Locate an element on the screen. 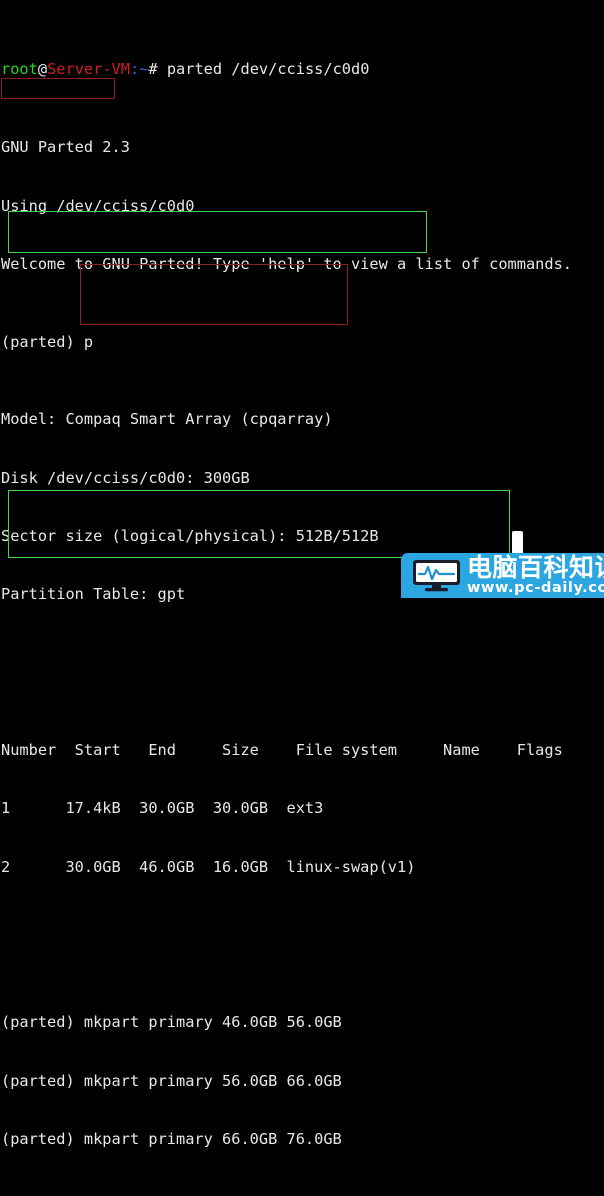  parted-command-print-1: p is located at coordinates (88, 341).